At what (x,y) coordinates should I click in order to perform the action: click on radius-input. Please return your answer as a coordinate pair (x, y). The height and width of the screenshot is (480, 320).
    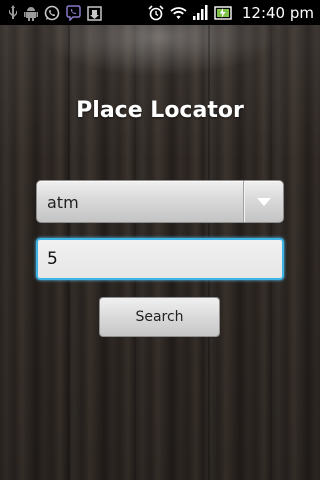
    Looking at the image, I should click on (160, 259).